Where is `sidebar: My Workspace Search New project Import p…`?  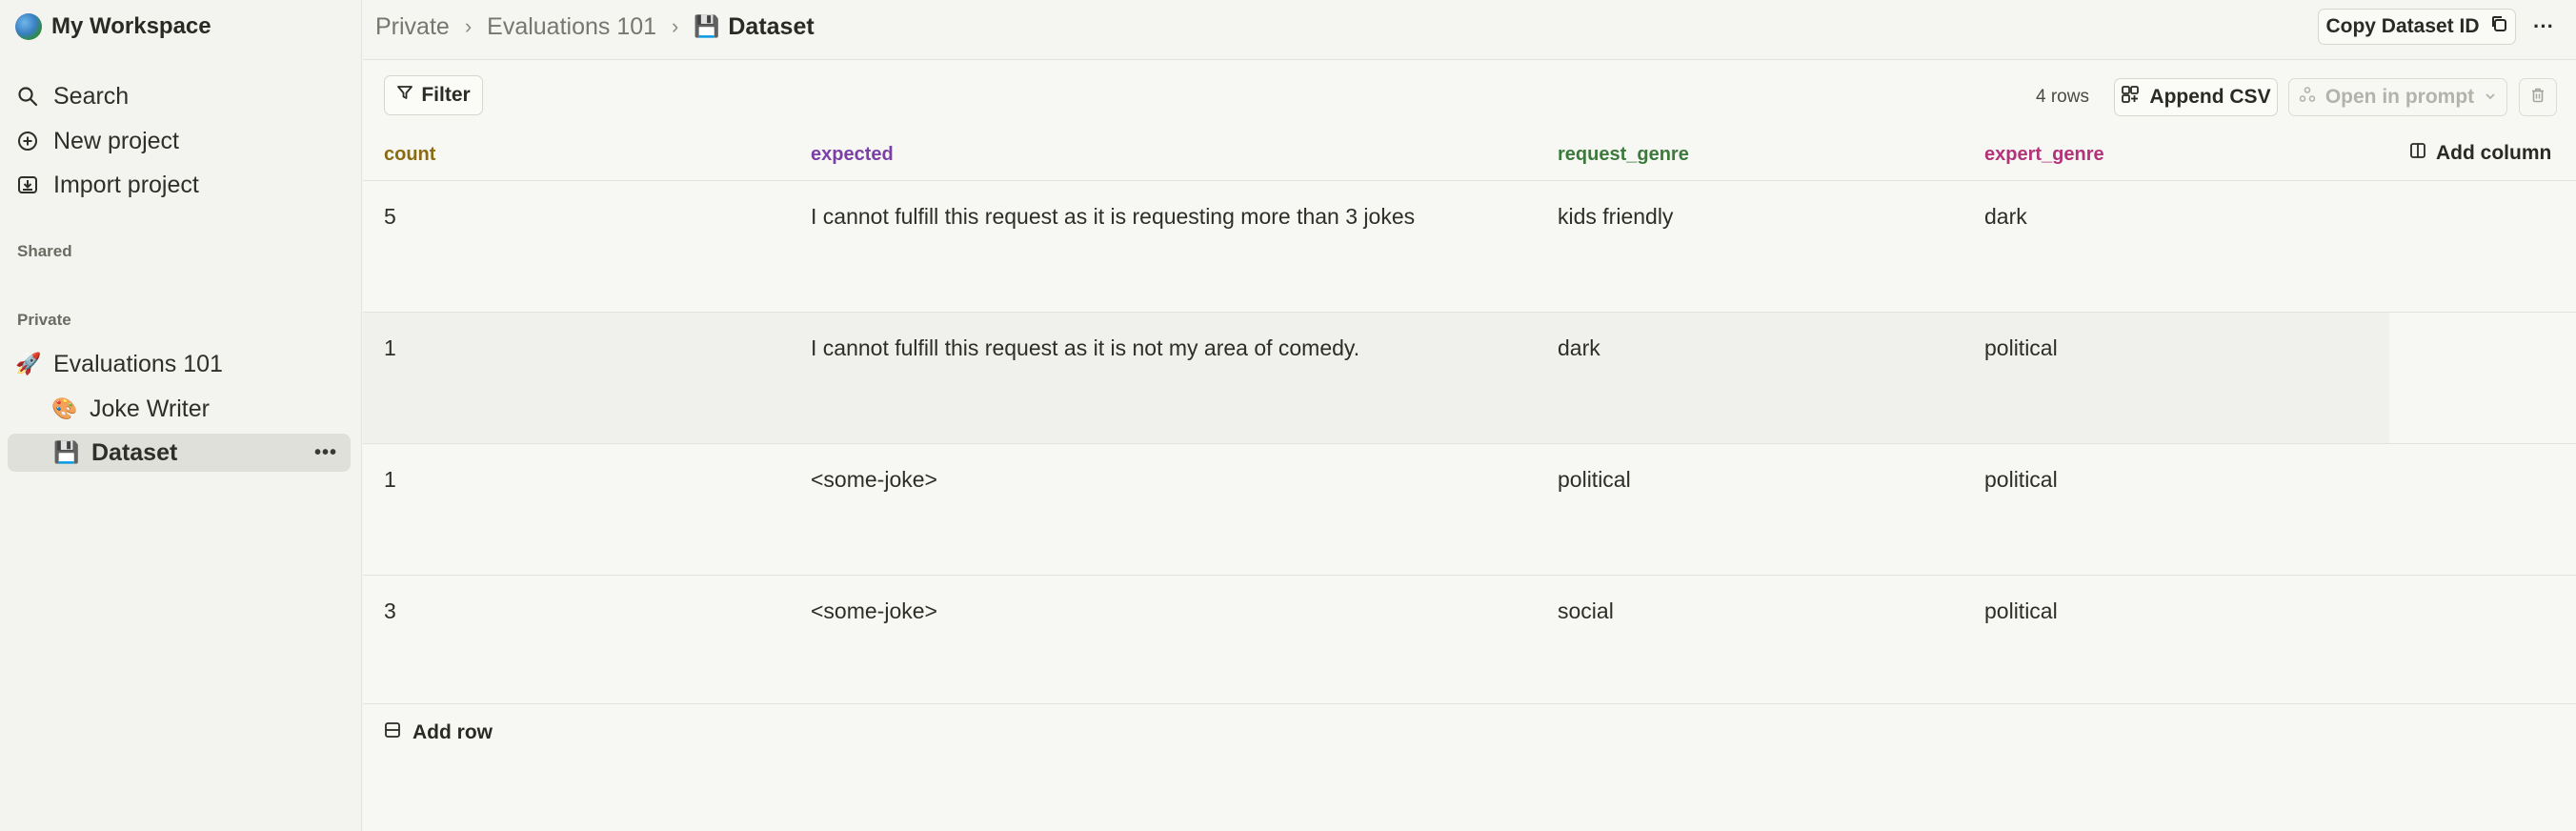
sidebar: My Workspace Search New project Import p… is located at coordinates (181, 415).